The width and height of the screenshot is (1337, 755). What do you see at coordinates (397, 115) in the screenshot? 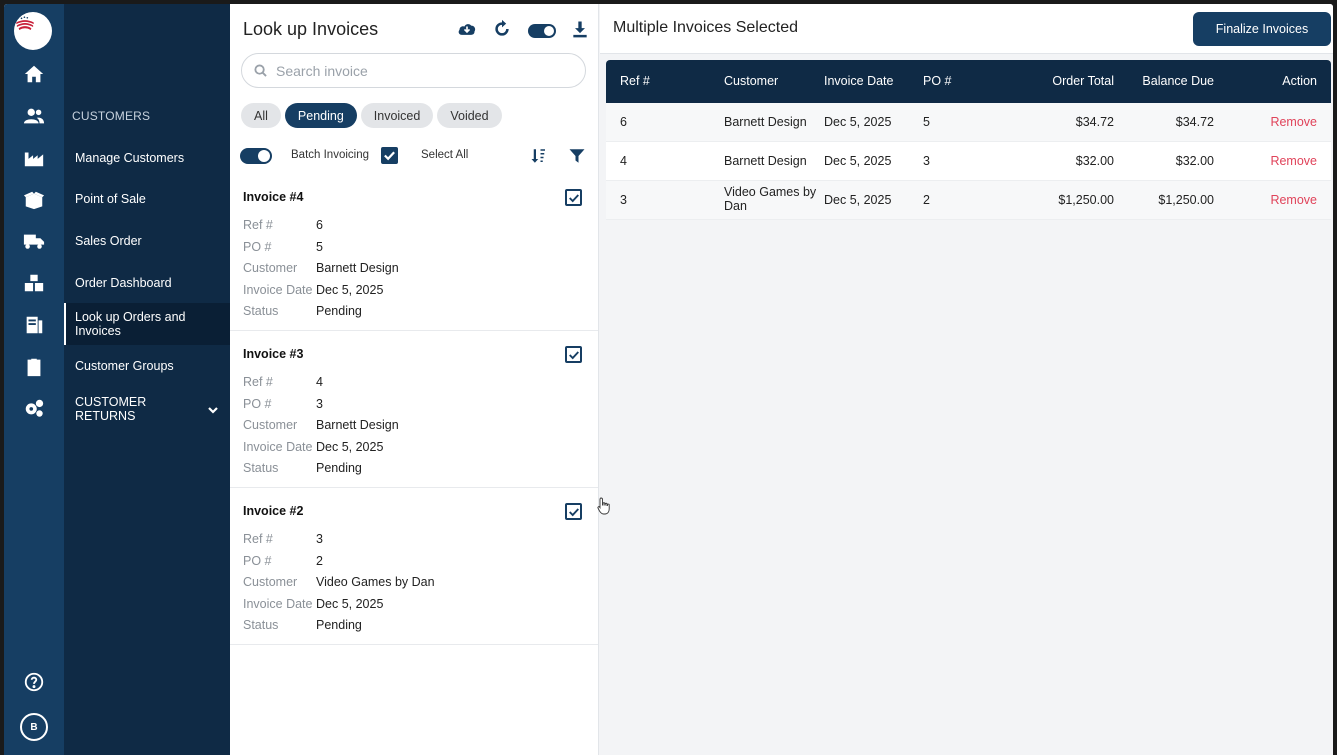
I see `filter-invoiced: Invoiced` at bounding box center [397, 115].